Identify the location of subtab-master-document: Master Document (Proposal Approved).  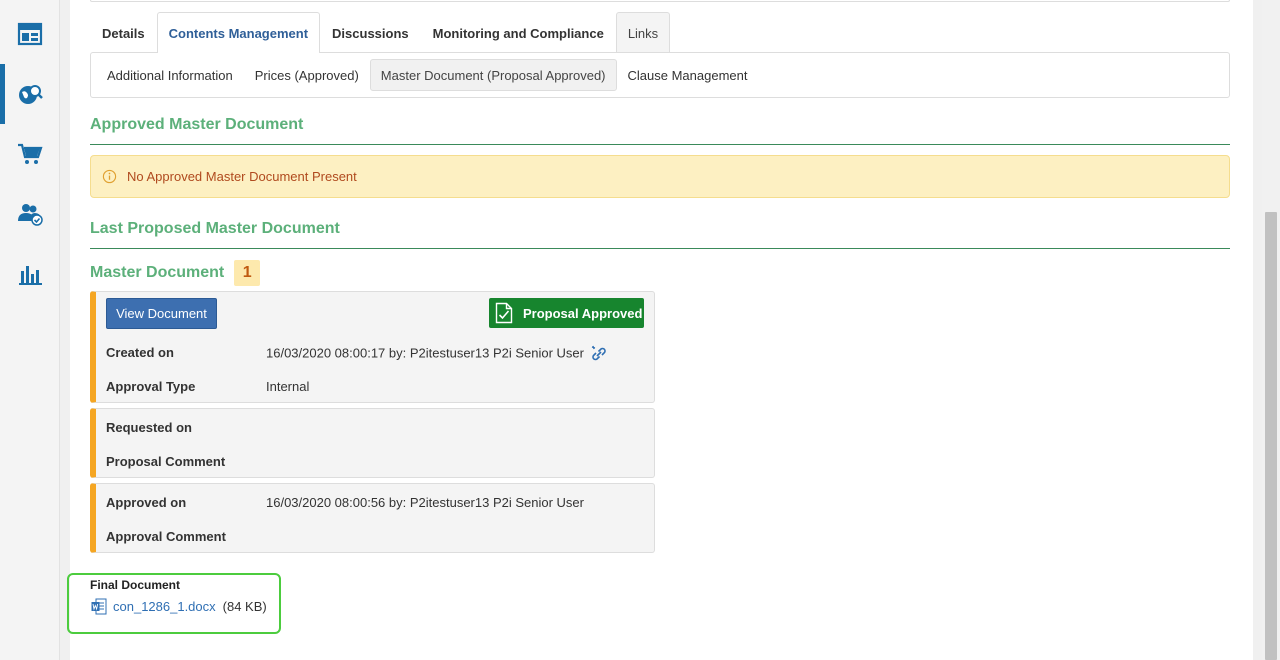
(493, 75).